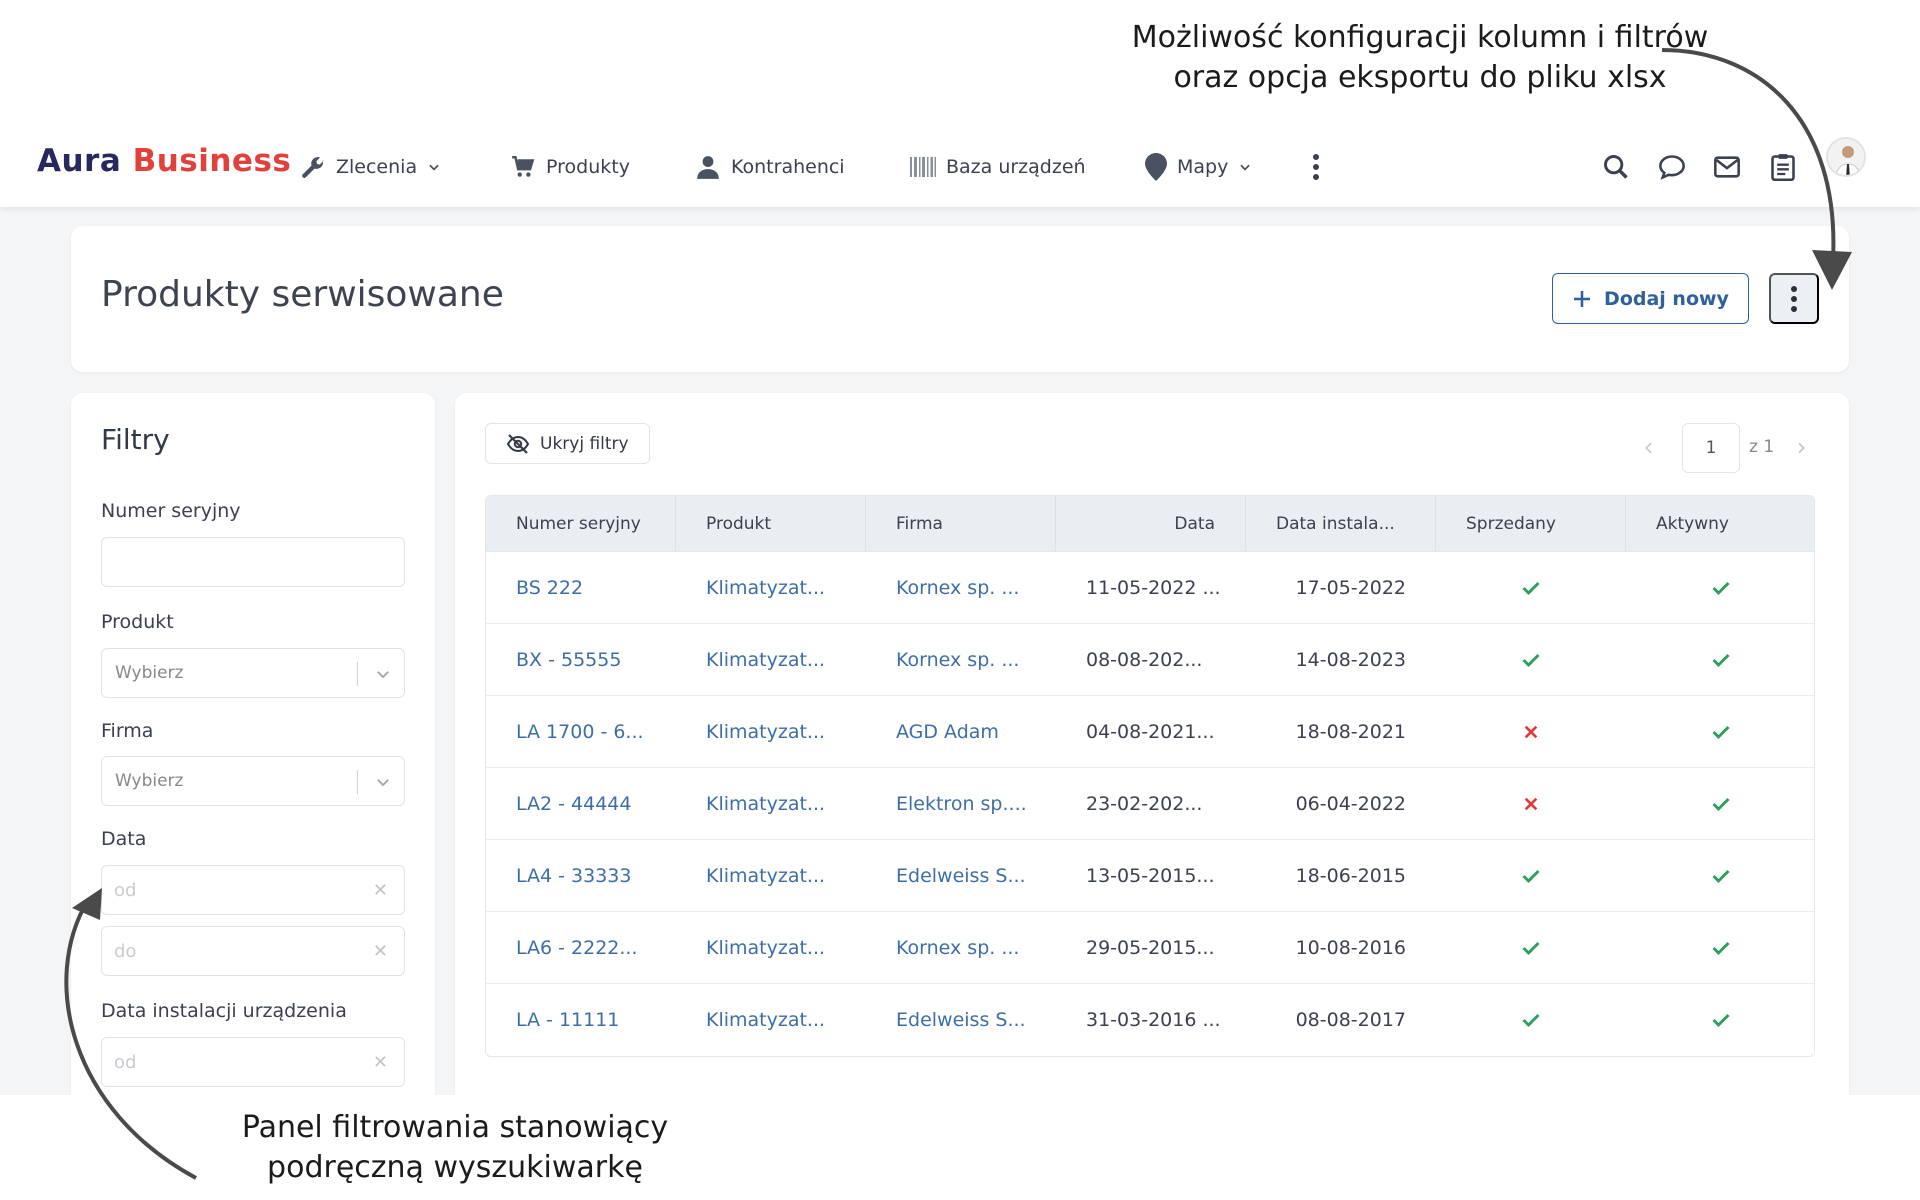 Image resolution: width=1920 pixels, height=1200 pixels. What do you see at coordinates (1672, 167) in the screenshot?
I see `chat-icon` at bounding box center [1672, 167].